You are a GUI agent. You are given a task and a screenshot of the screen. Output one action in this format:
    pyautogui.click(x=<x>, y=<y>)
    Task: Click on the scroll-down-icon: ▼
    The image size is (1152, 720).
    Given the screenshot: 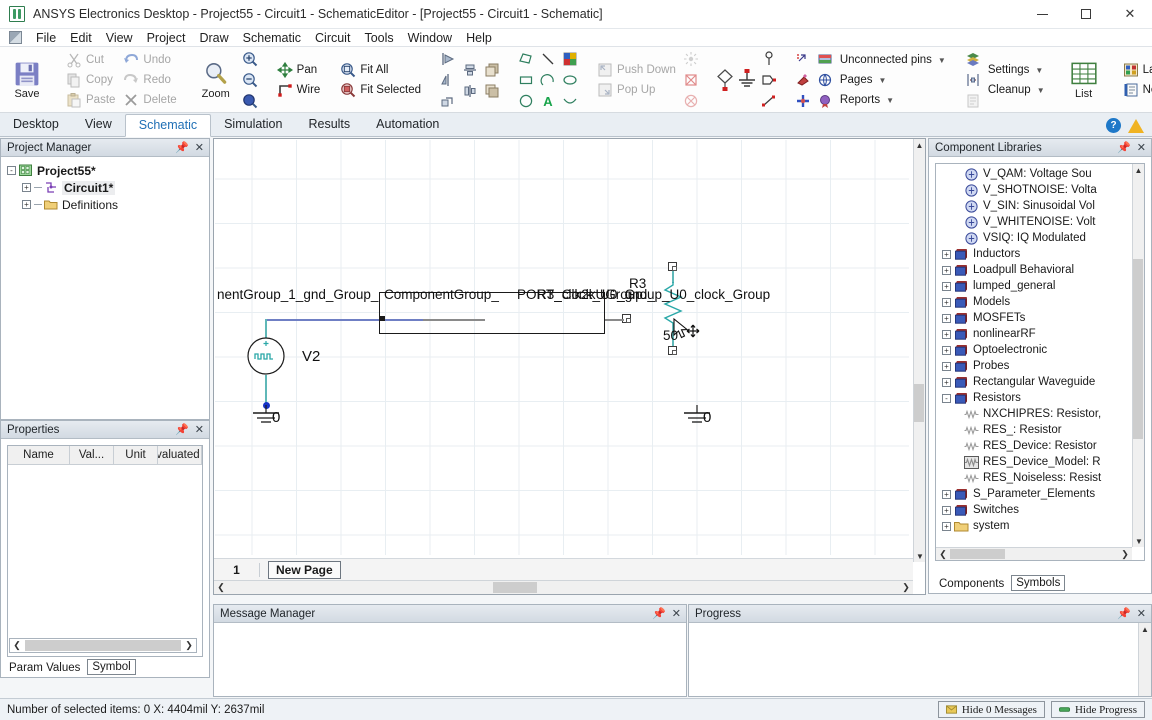 What is the action you would take?
    pyautogui.click(x=1138, y=541)
    